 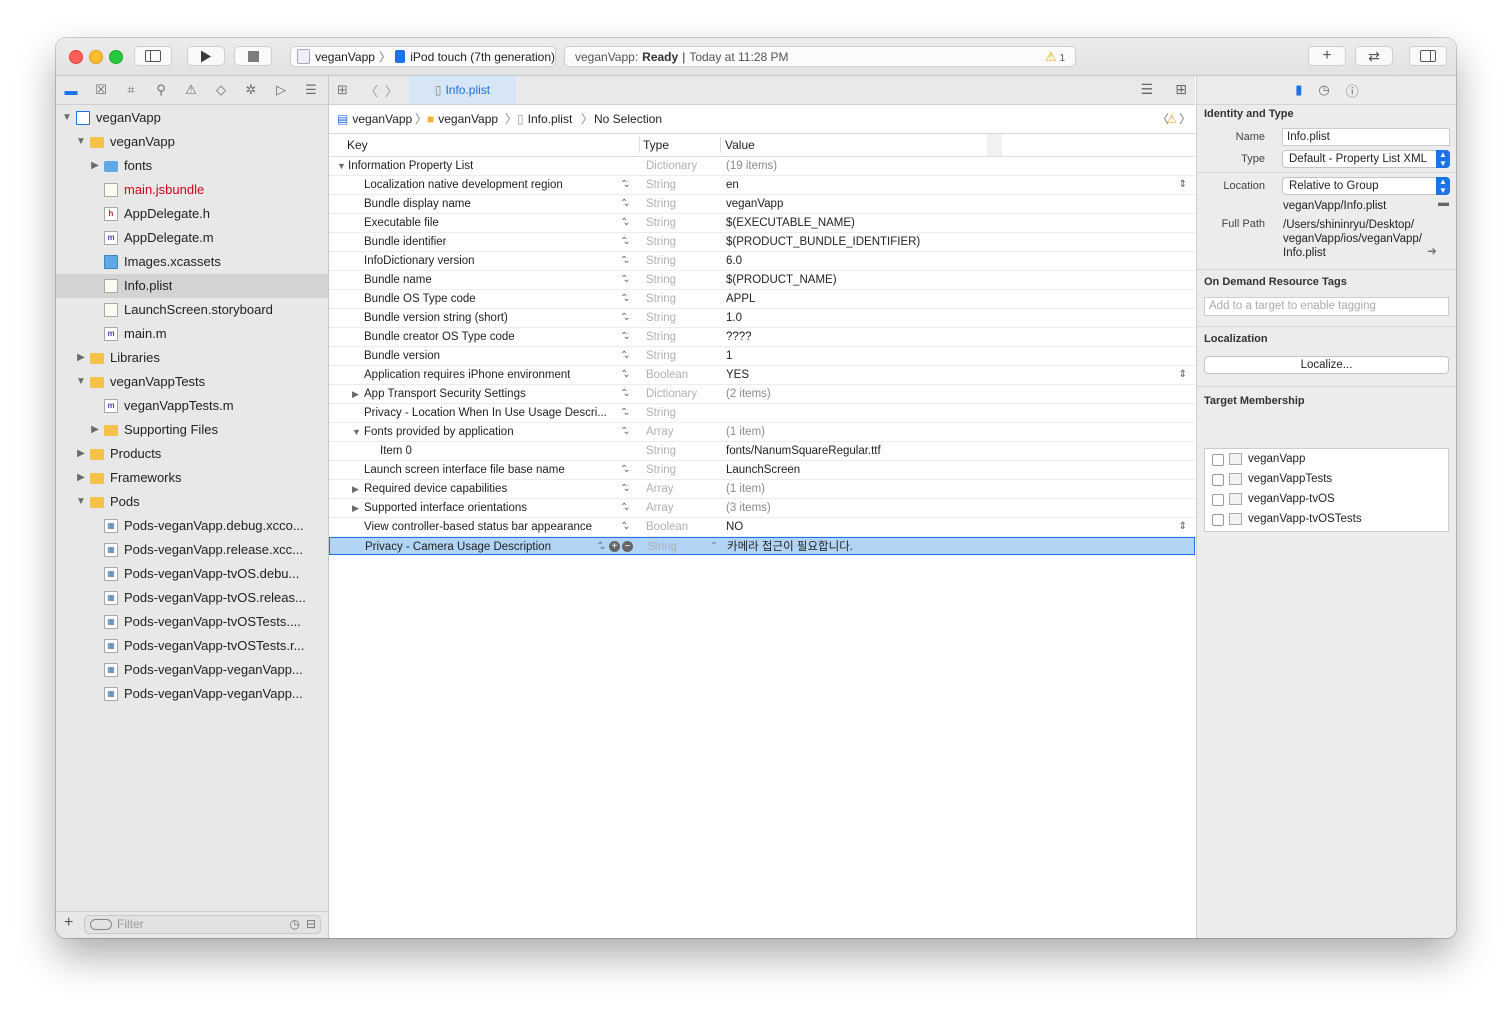 I want to click on scm-filter-icon: ⊟, so click(x=311, y=924).